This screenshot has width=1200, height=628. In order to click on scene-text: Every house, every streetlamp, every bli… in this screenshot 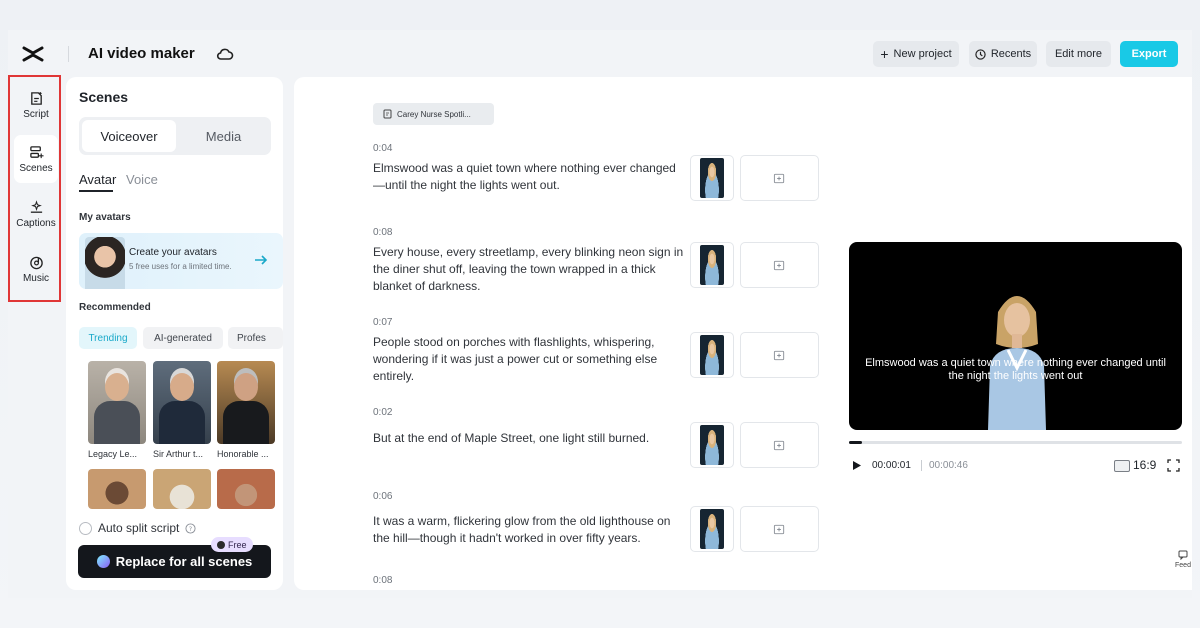, I will do `click(530, 269)`.